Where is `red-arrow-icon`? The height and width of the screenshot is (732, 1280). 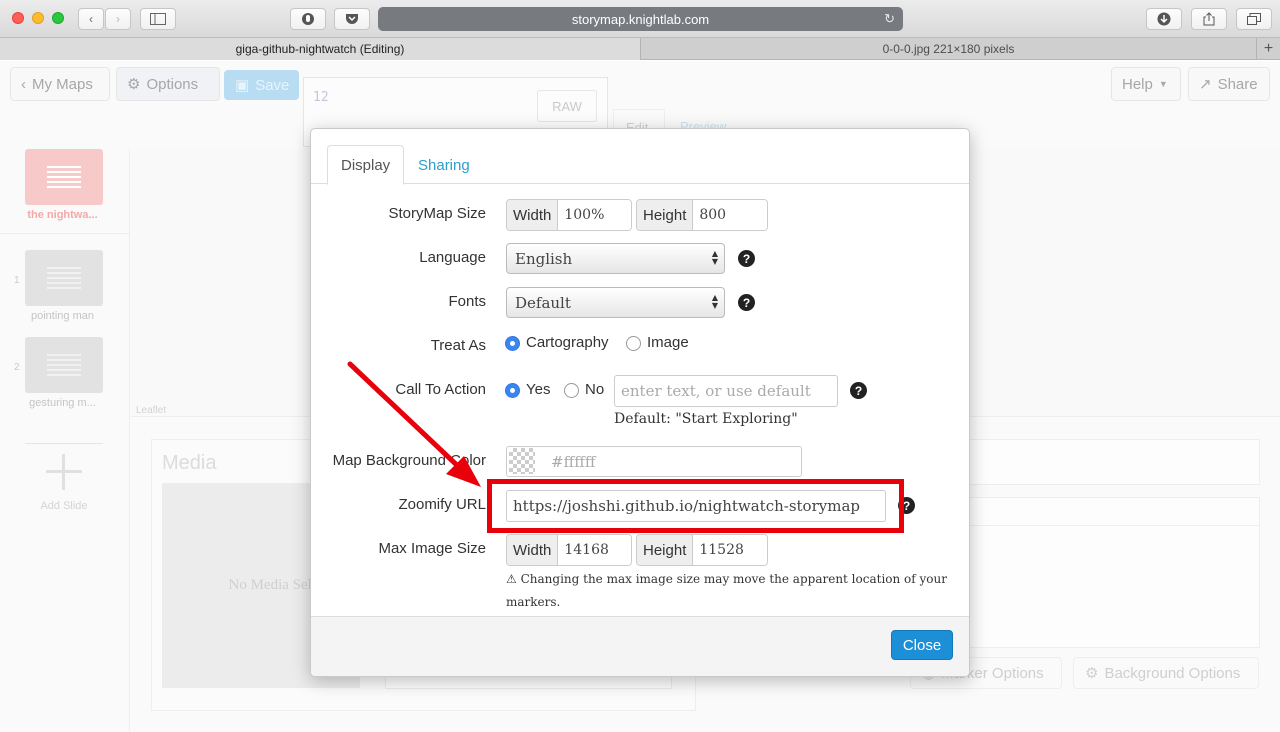 red-arrow-icon is located at coordinates (414, 424).